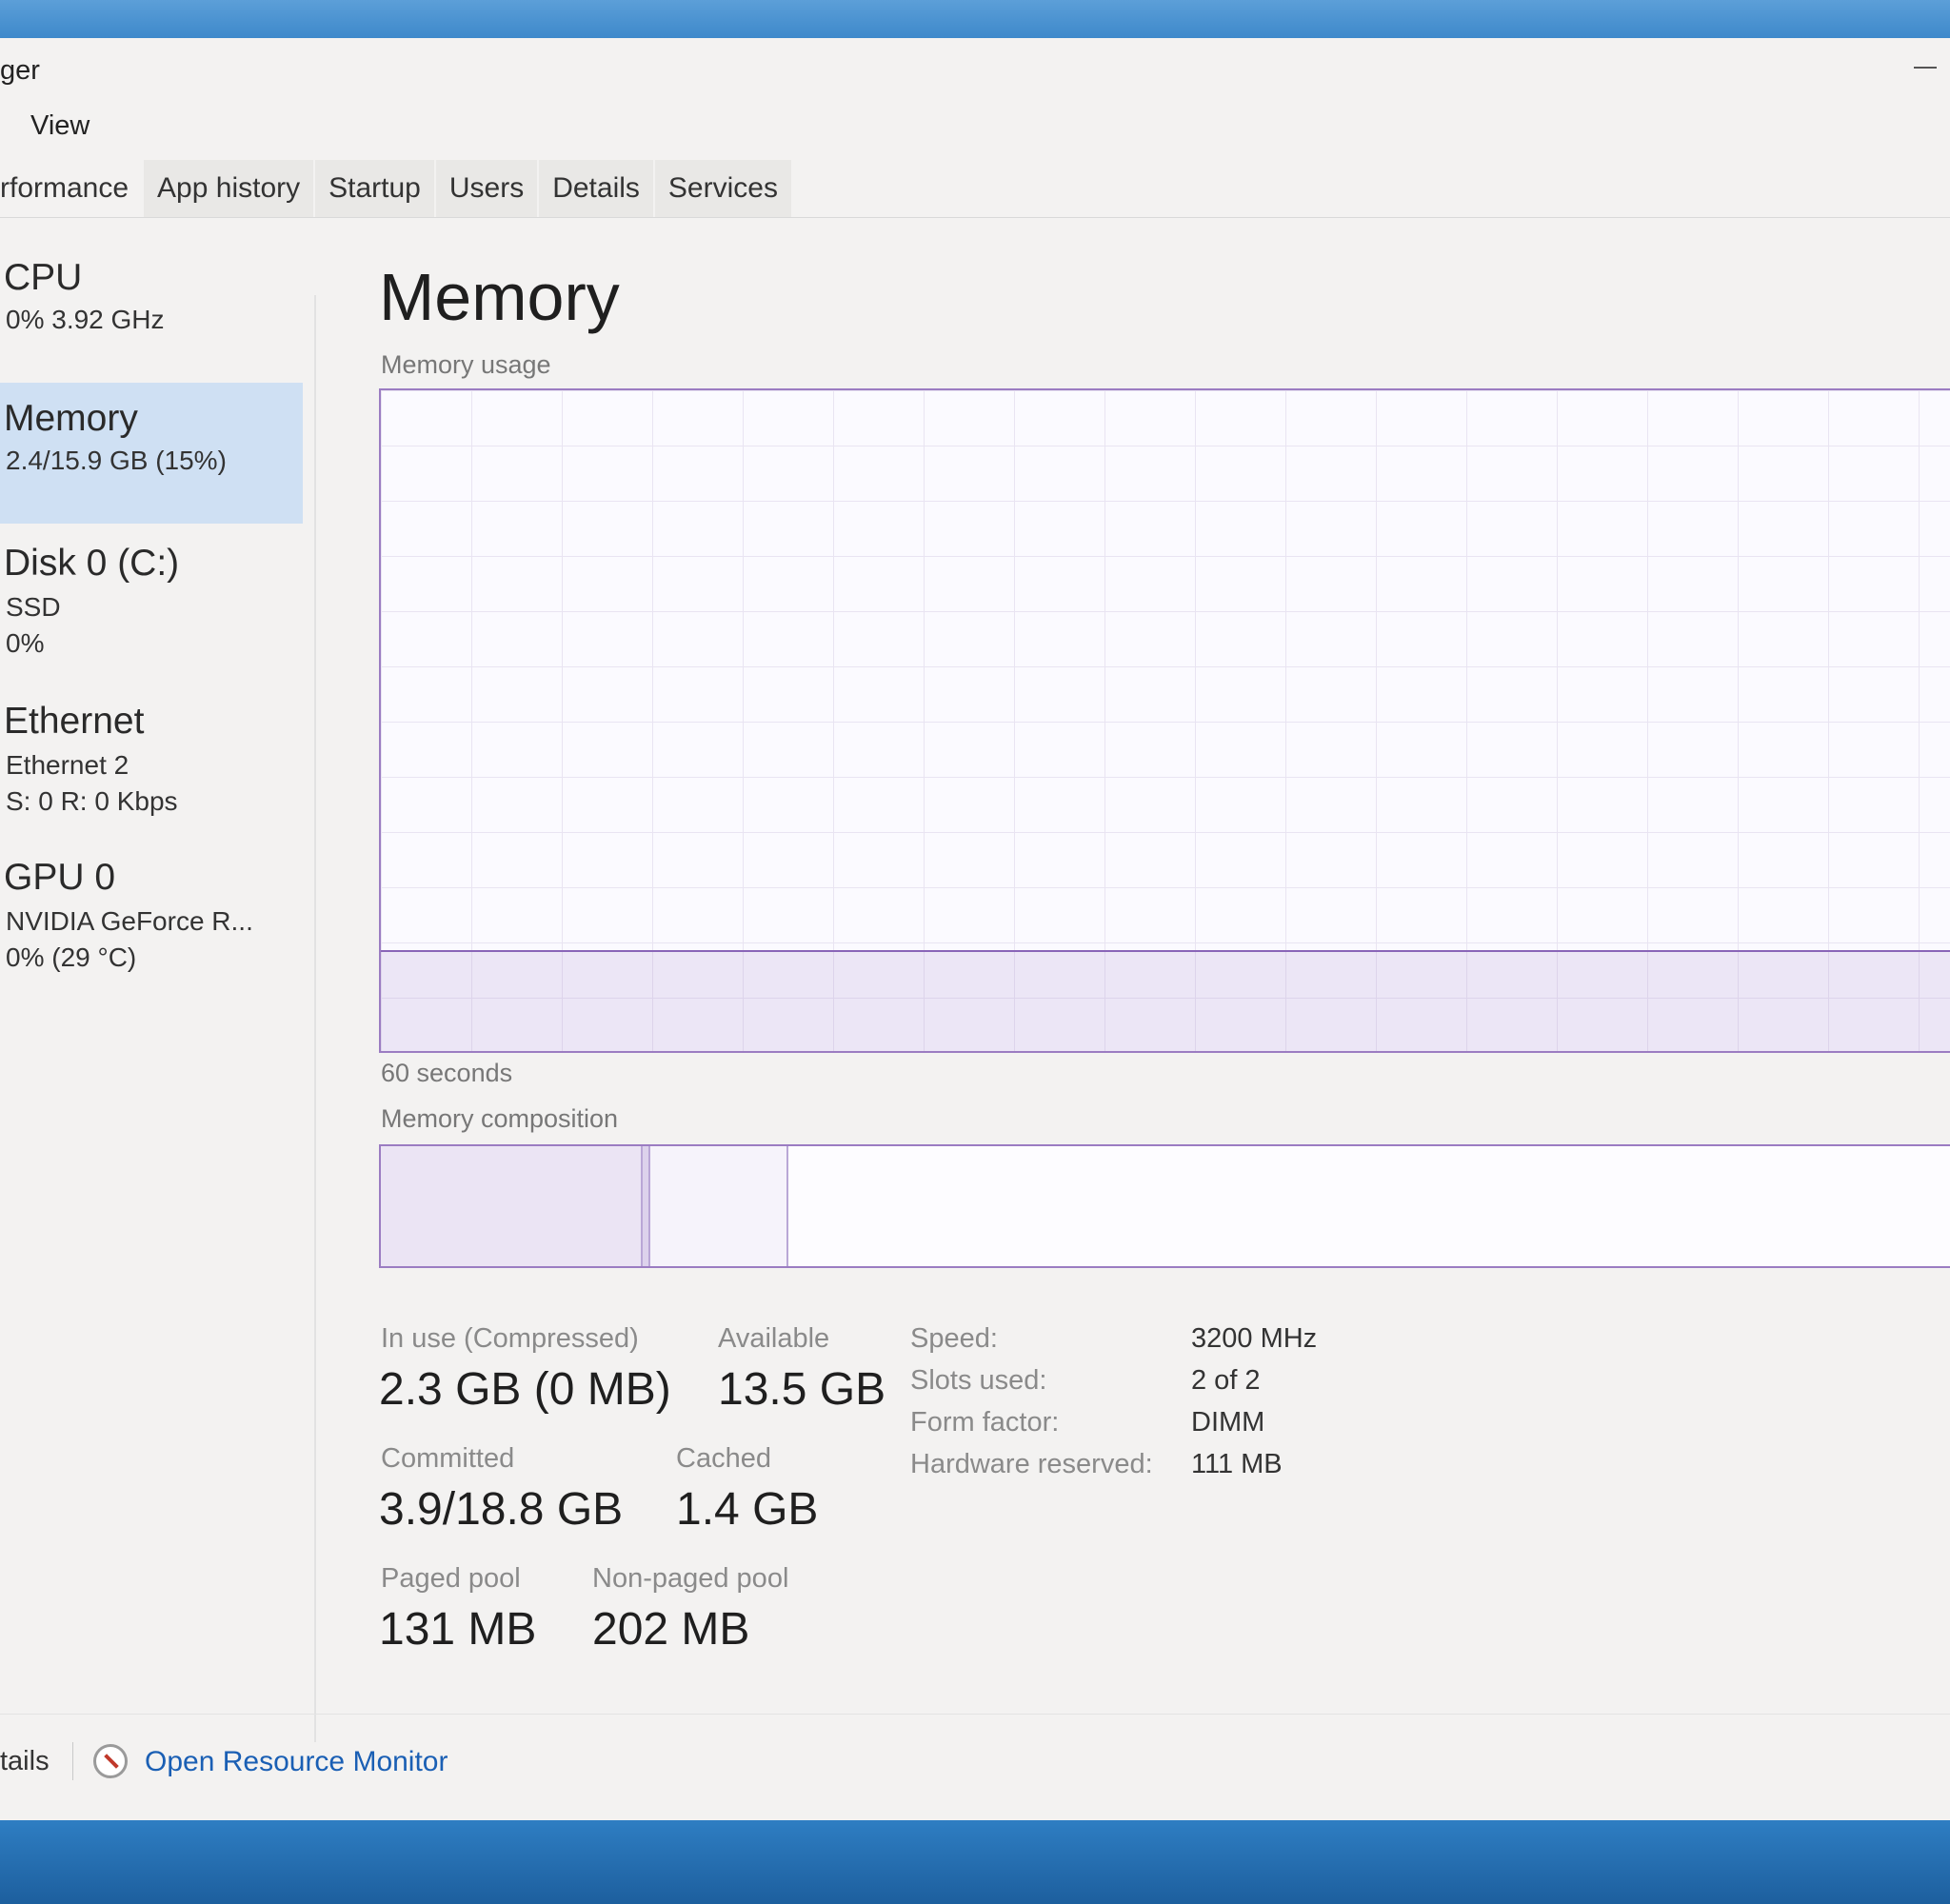  I want to click on sidebar-item-cpu: CPU 0% 3.92 GHz, so click(151, 307).